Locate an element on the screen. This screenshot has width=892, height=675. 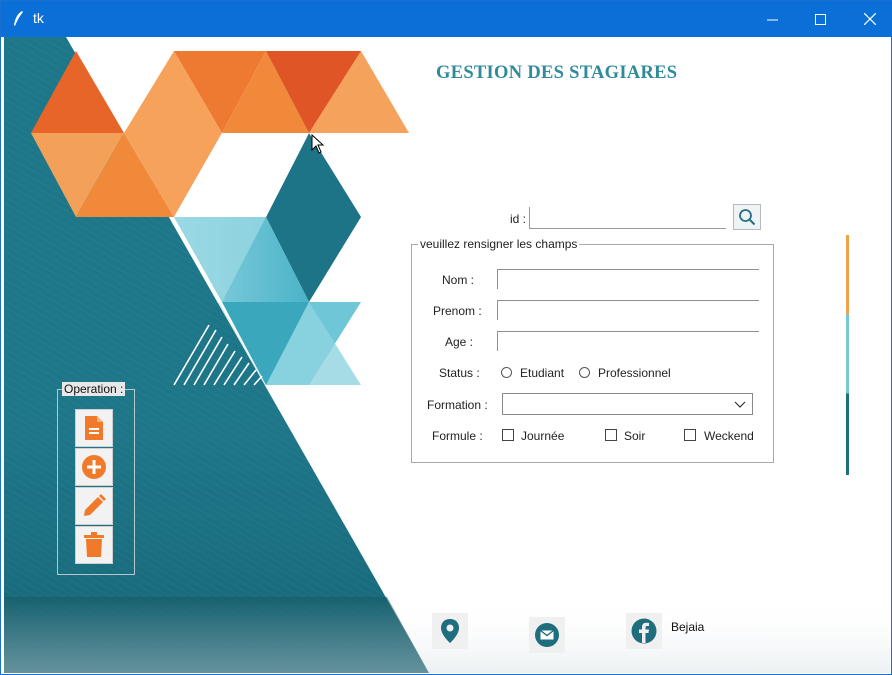
nom-label: Nom : is located at coordinates (458, 280).